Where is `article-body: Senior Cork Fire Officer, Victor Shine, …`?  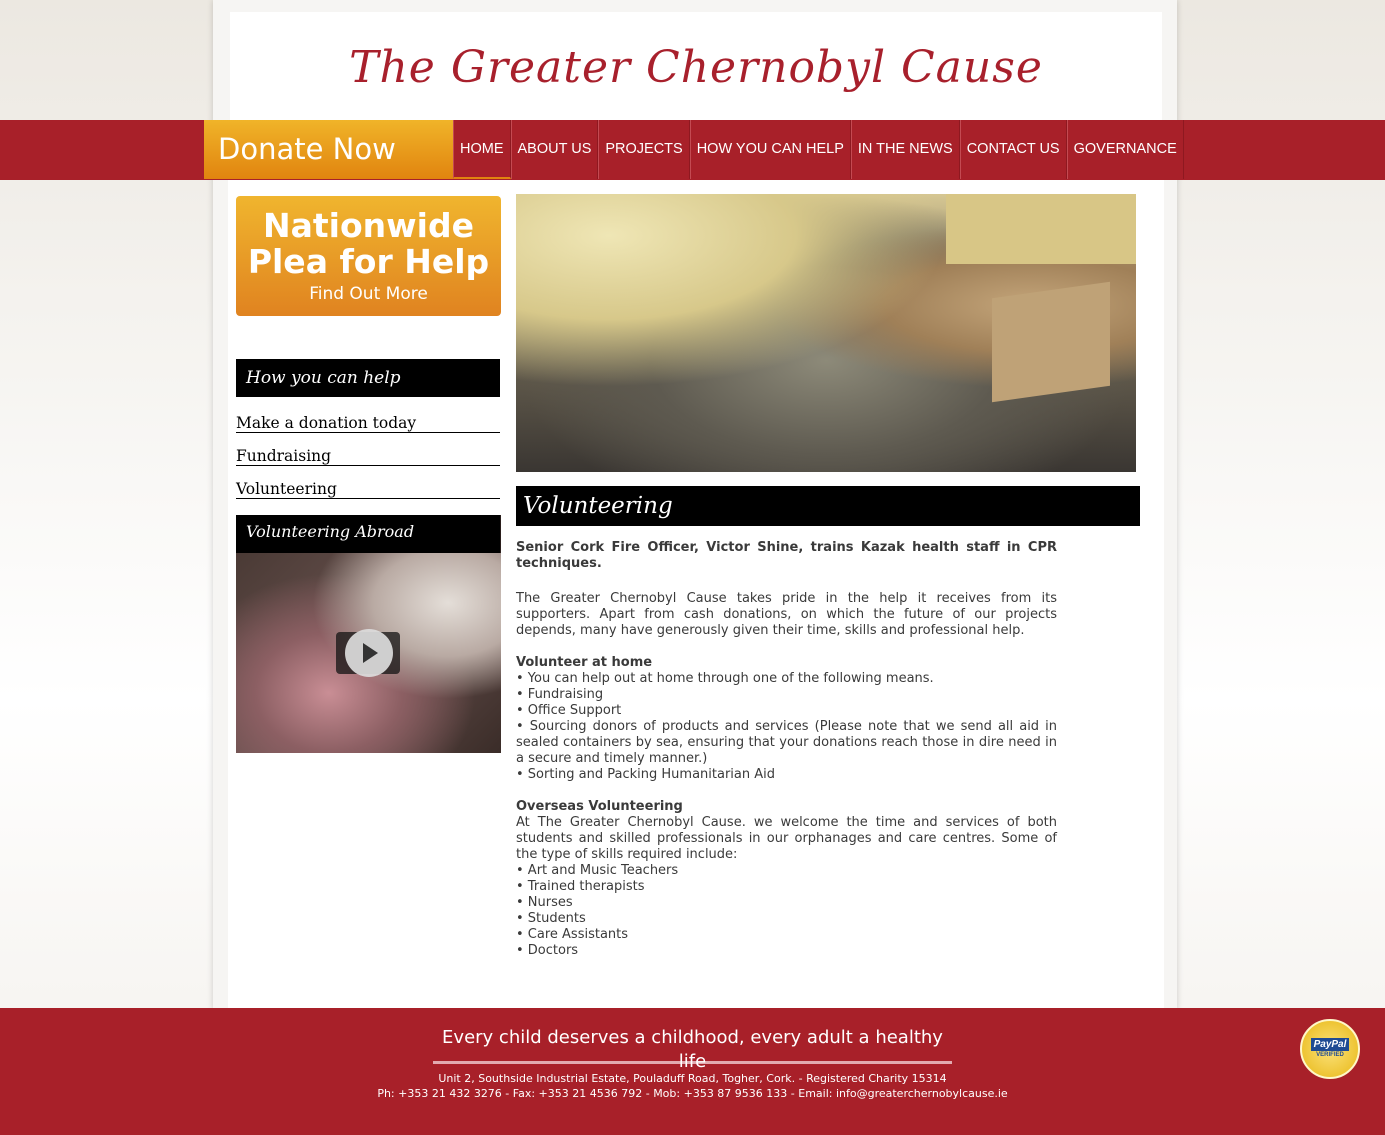
article-body: Senior Cork Fire Officer, Victor Shine, … is located at coordinates (786, 757).